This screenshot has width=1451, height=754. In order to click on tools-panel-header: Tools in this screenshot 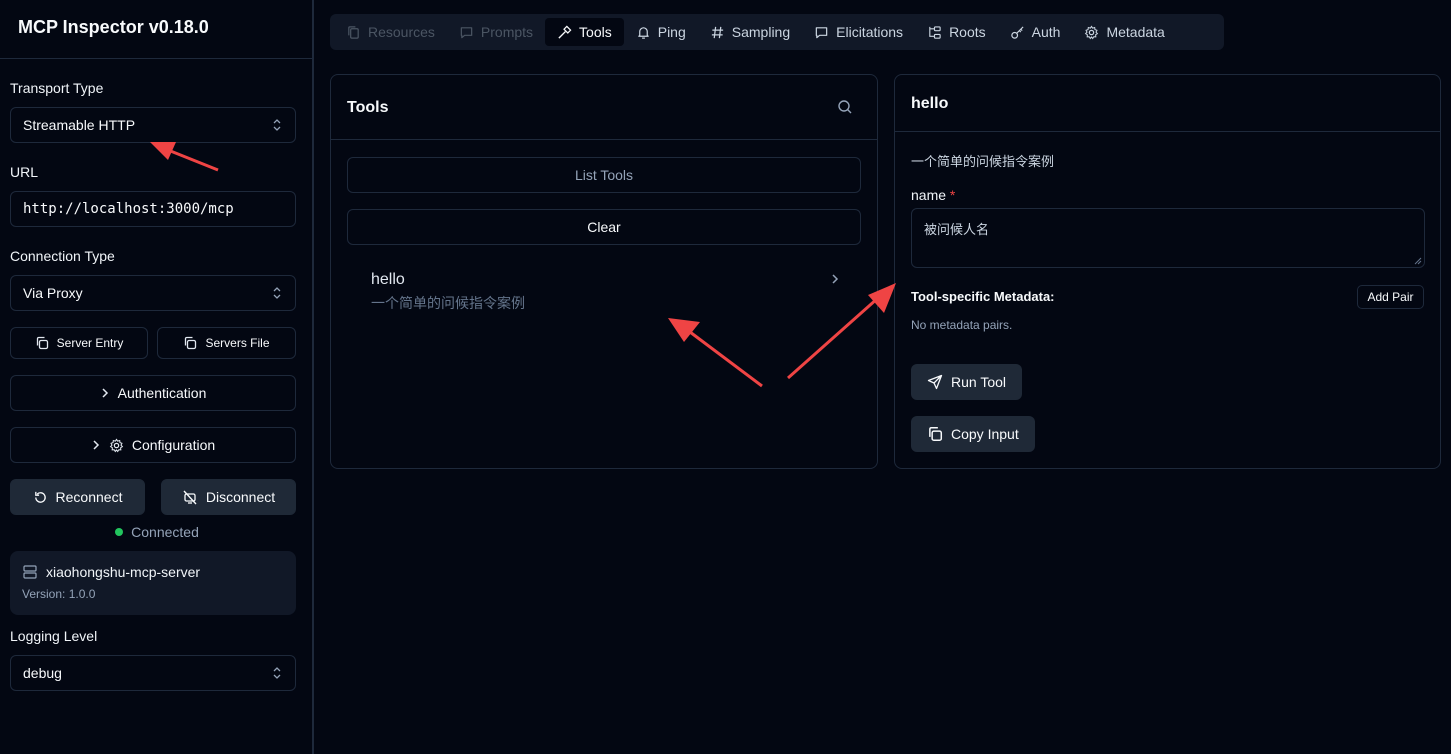, I will do `click(604, 107)`.